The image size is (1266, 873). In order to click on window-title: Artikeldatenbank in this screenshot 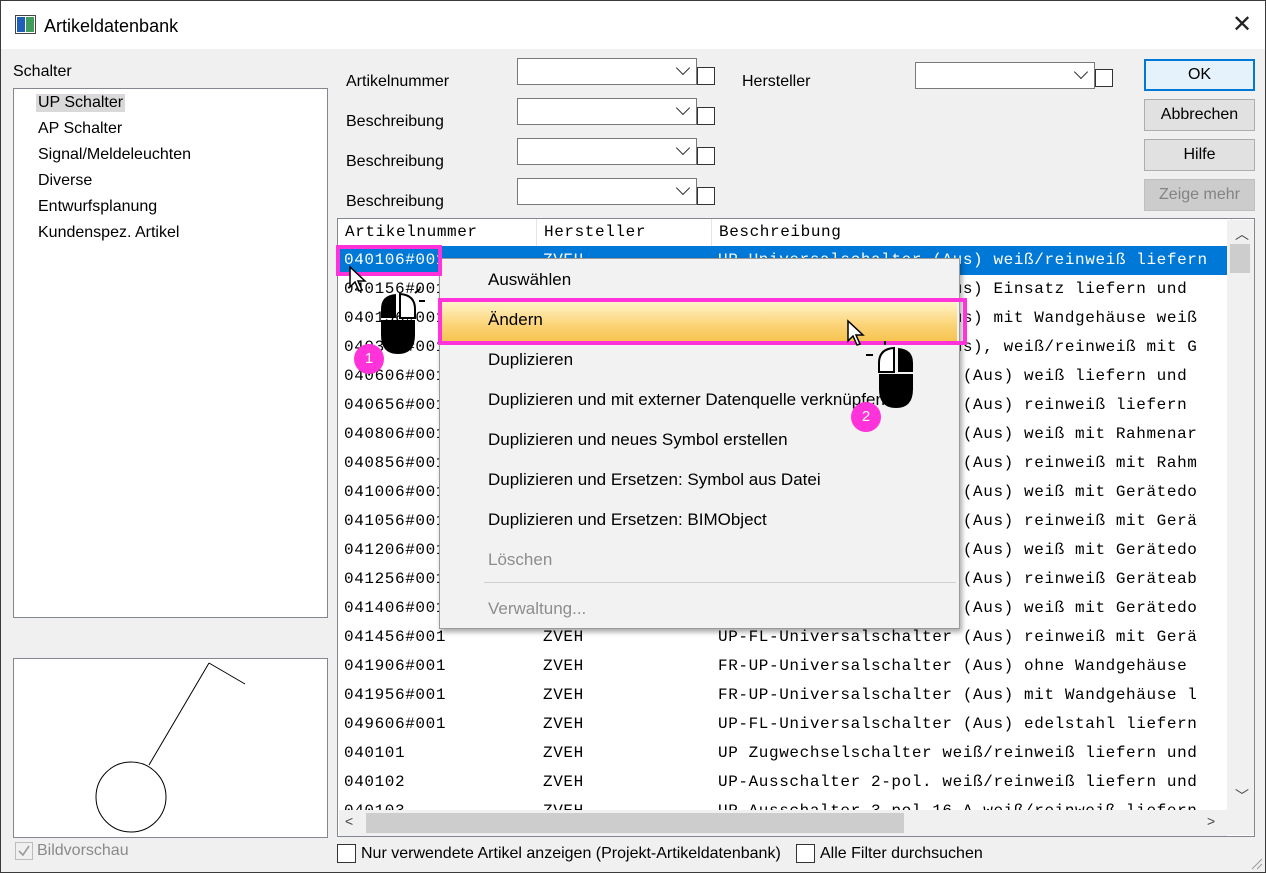, I will do `click(111, 26)`.